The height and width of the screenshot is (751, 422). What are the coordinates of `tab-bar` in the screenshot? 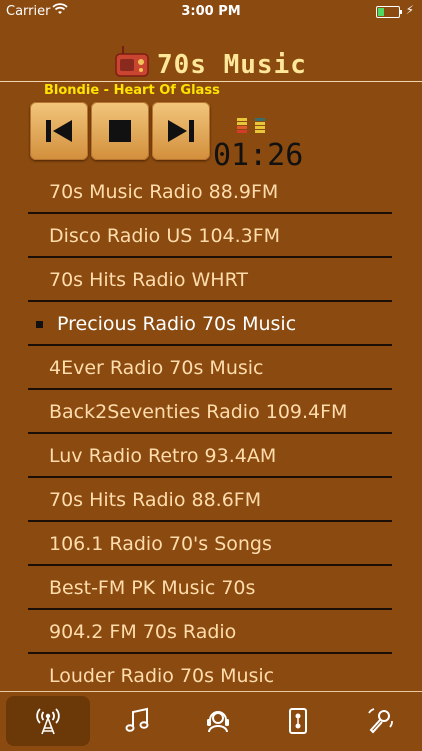 It's located at (211, 721).